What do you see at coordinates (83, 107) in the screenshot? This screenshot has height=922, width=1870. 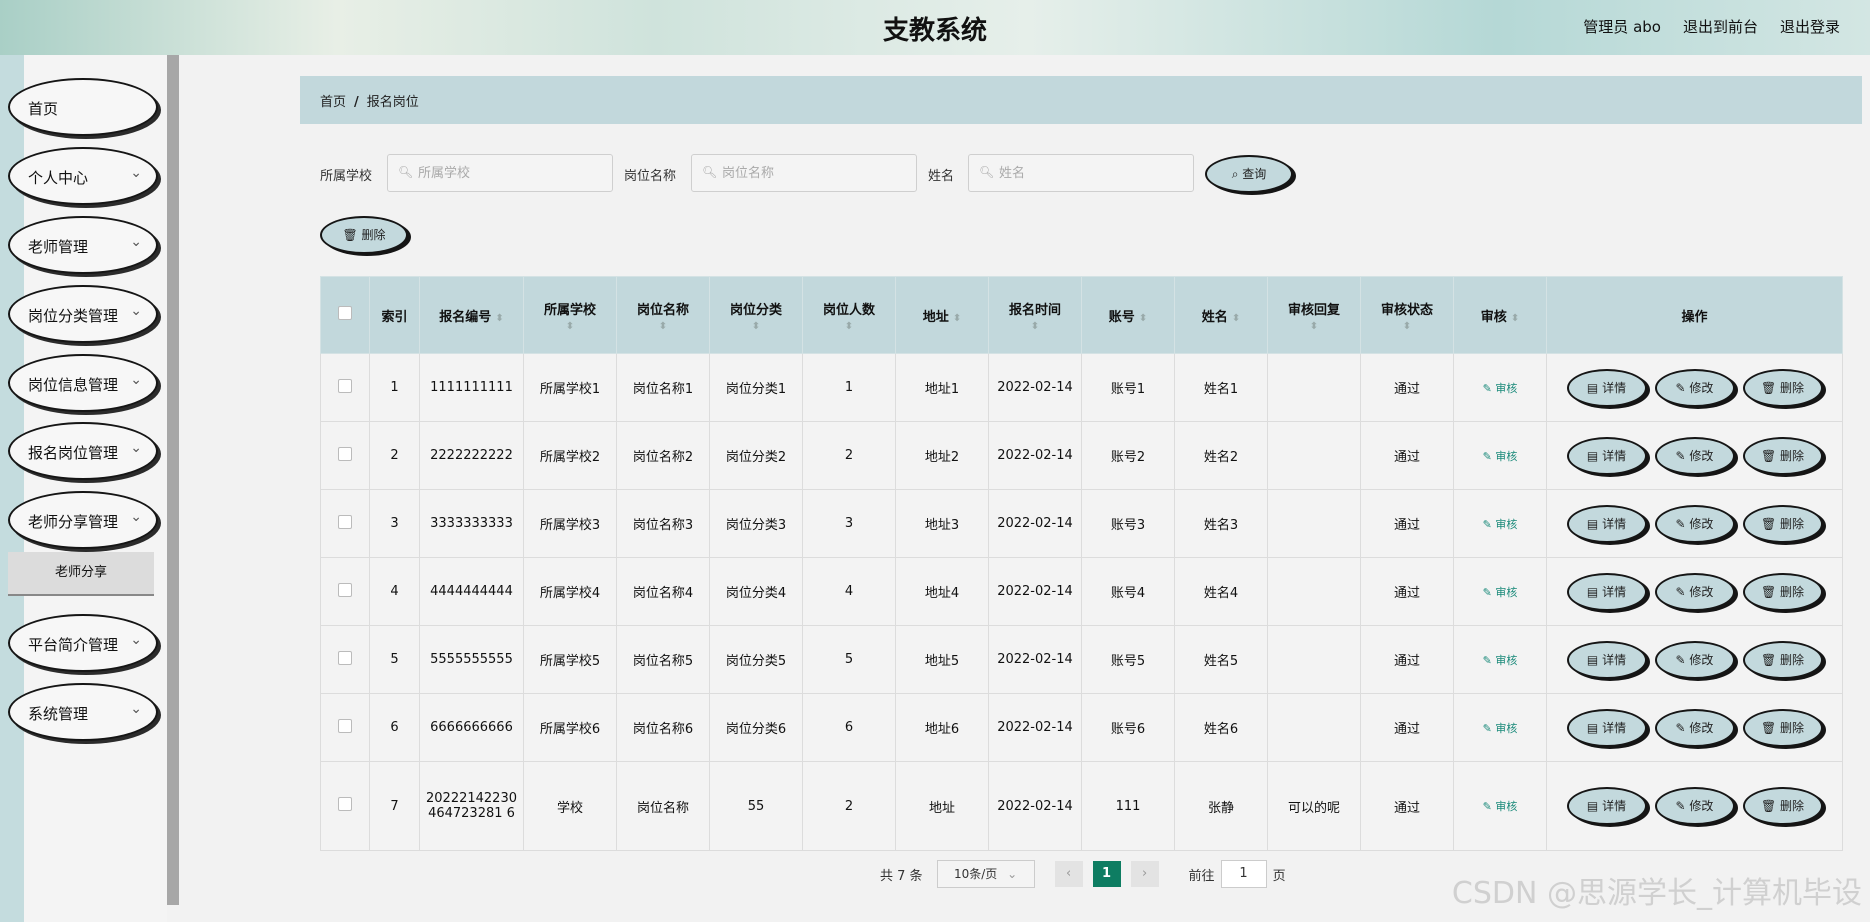 I see `sidebar-item-home: 首页` at bounding box center [83, 107].